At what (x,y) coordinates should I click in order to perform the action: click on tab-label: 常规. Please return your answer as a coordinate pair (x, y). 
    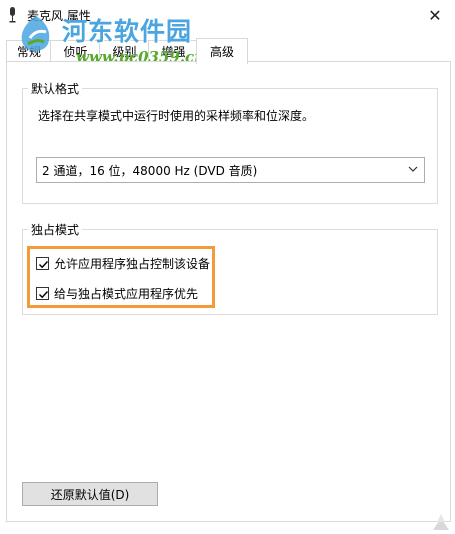
    Looking at the image, I should click on (28, 52).